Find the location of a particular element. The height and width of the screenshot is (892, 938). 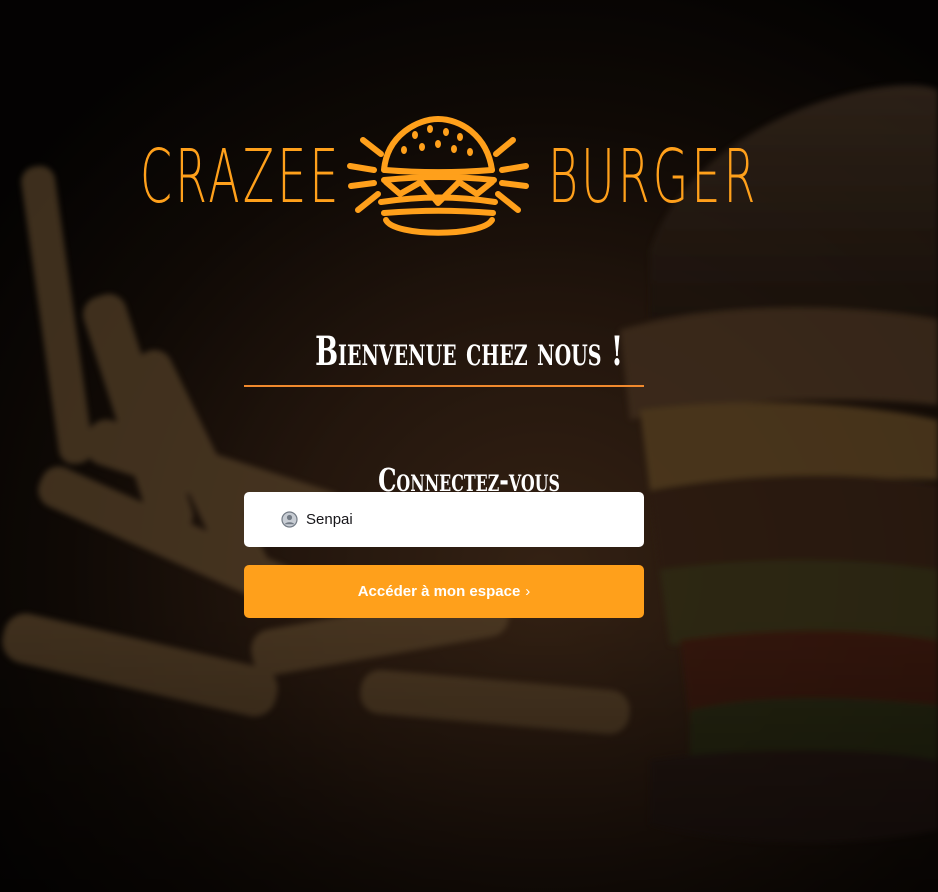

burger-icon is located at coordinates (438, 177).